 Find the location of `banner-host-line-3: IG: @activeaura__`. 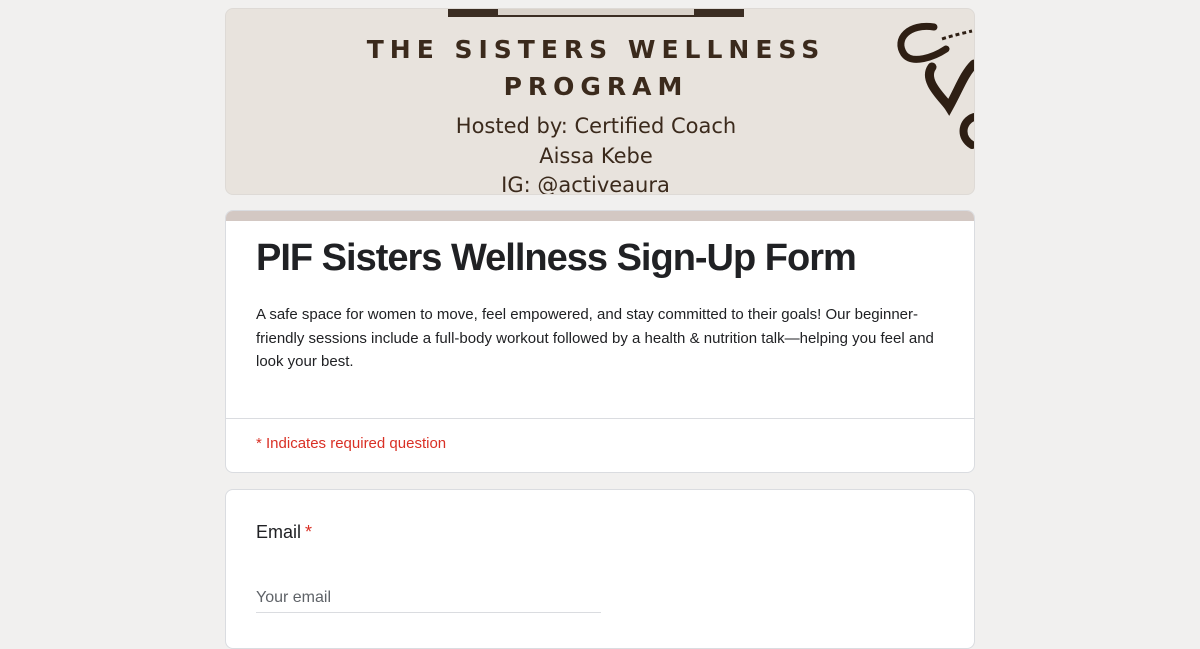

banner-host-line-3: IG: @activeaura__ is located at coordinates (596, 184).